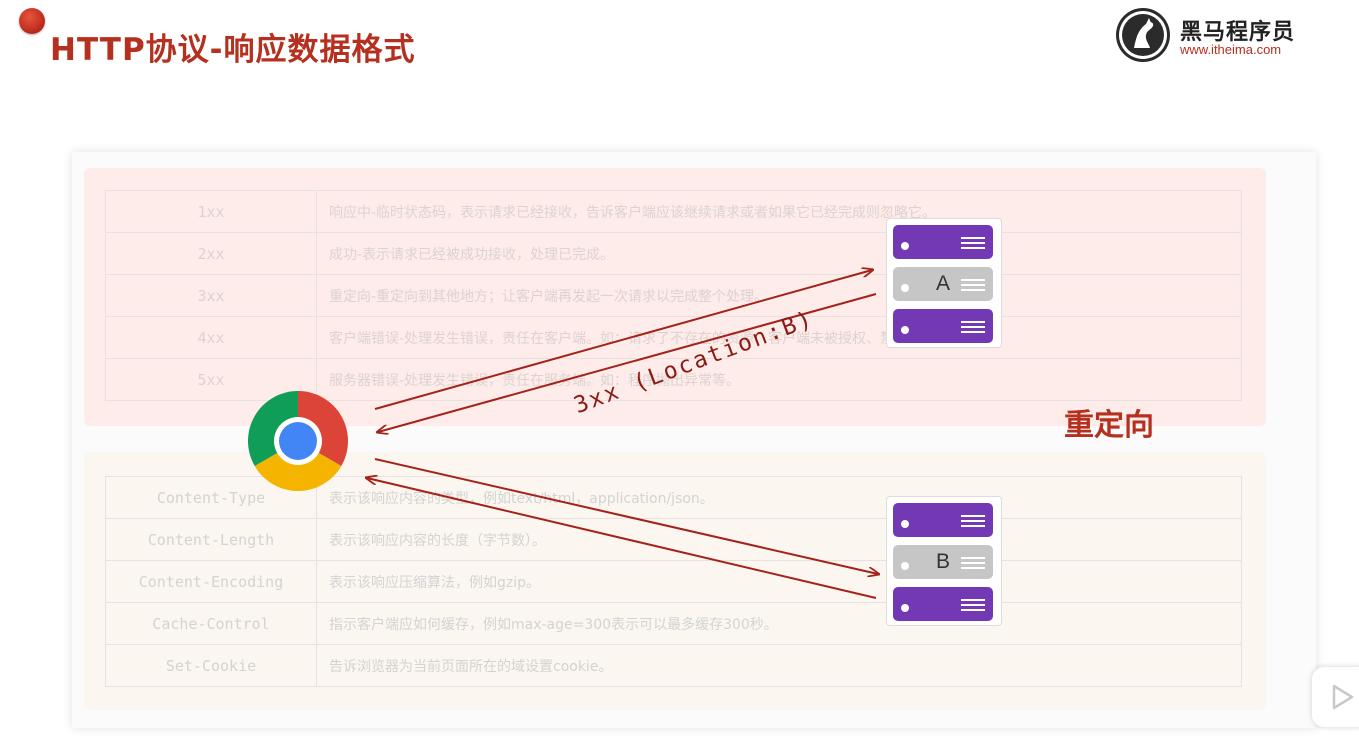 This screenshot has width=1359, height=750. I want to click on redirect-concept-label: 重定向, so click(1109, 425).